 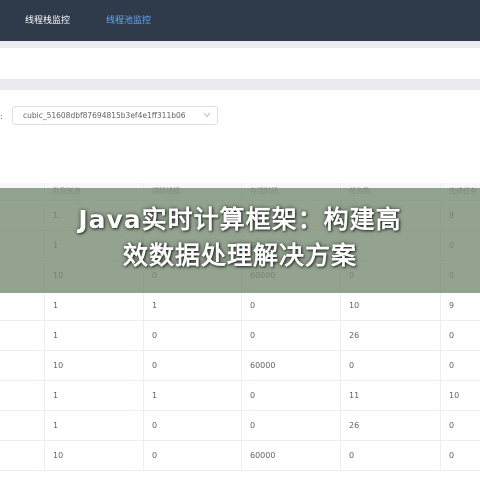 I want to click on instance-select-value: cubic_51608dbf87694815b3ef4e1ff311b06, so click(x=104, y=115).